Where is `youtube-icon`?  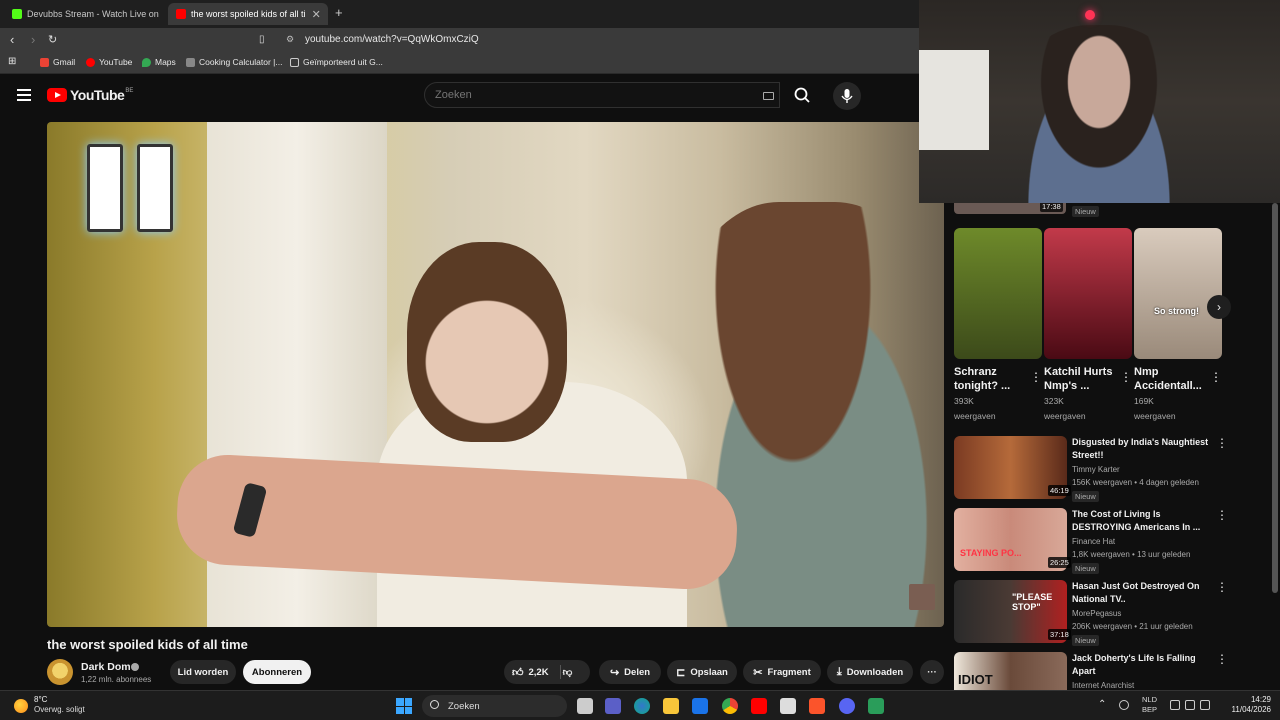 youtube-icon is located at coordinates (181, 14).